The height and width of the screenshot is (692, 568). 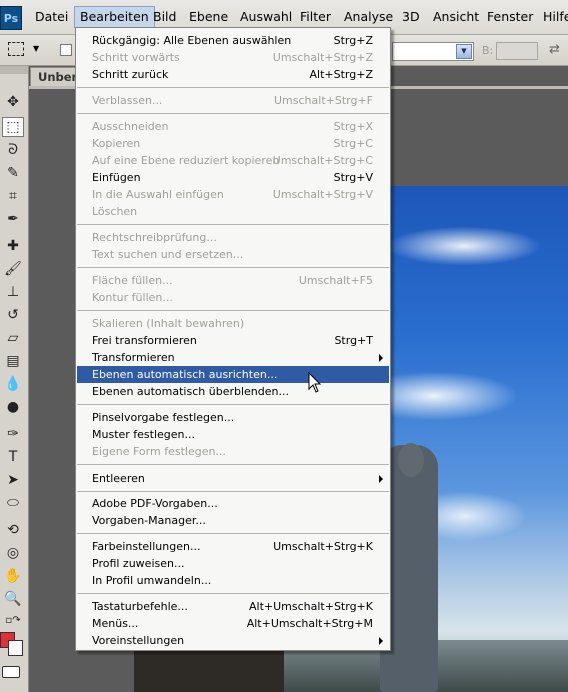 I want to click on path-selection-tool-icon: ➤, so click(x=13, y=480).